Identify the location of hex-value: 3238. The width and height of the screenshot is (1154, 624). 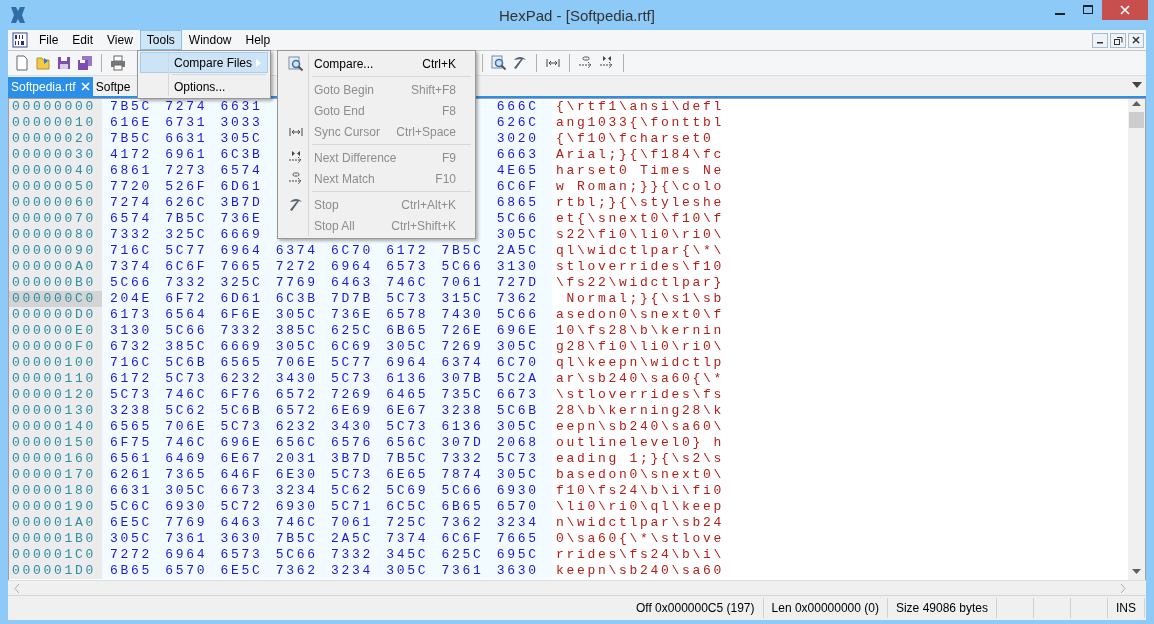
(462, 410).